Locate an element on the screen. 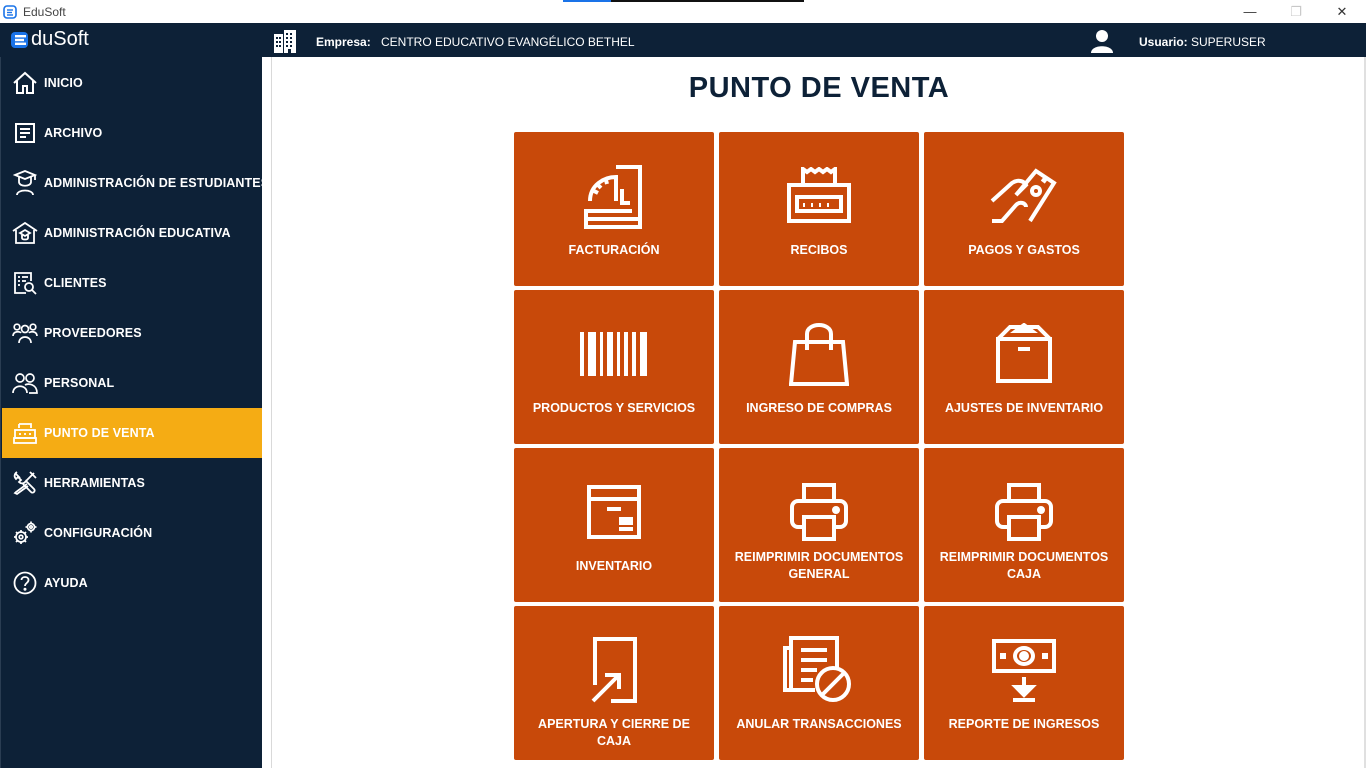 The image size is (1366, 768). sidebar-item-label: CLIENTES is located at coordinates (75, 283).